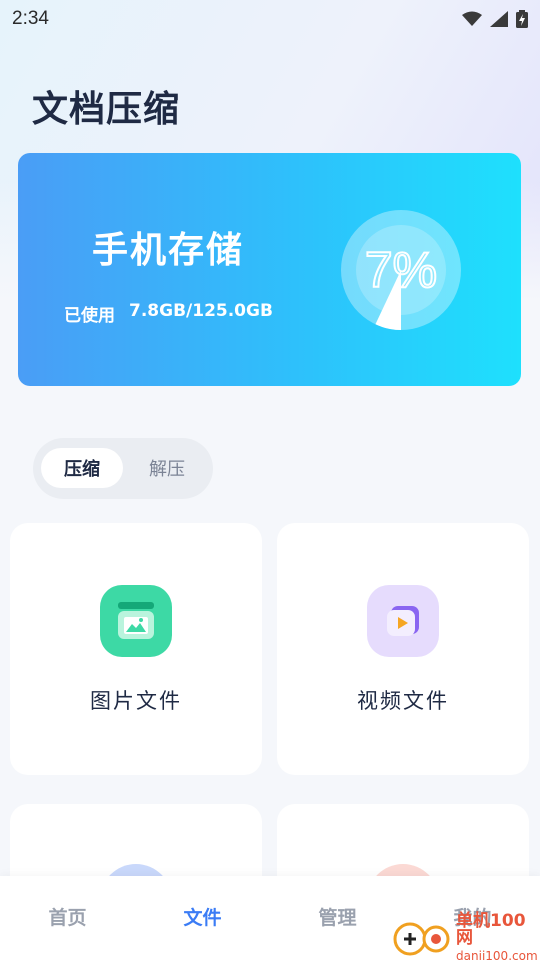 This screenshot has height=960, width=540. What do you see at coordinates (424, 937) in the screenshot?
I see `watermark-logo-icon` at bounding box center [424, 937].